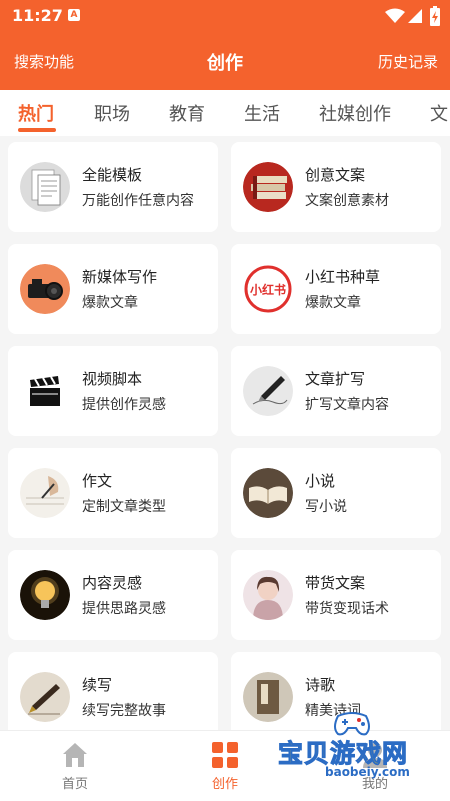 This screenshot has width=450, height=801. Describe the element at coordinates (268, 493) in the screenshot. I see `open-book-icon` at that location.